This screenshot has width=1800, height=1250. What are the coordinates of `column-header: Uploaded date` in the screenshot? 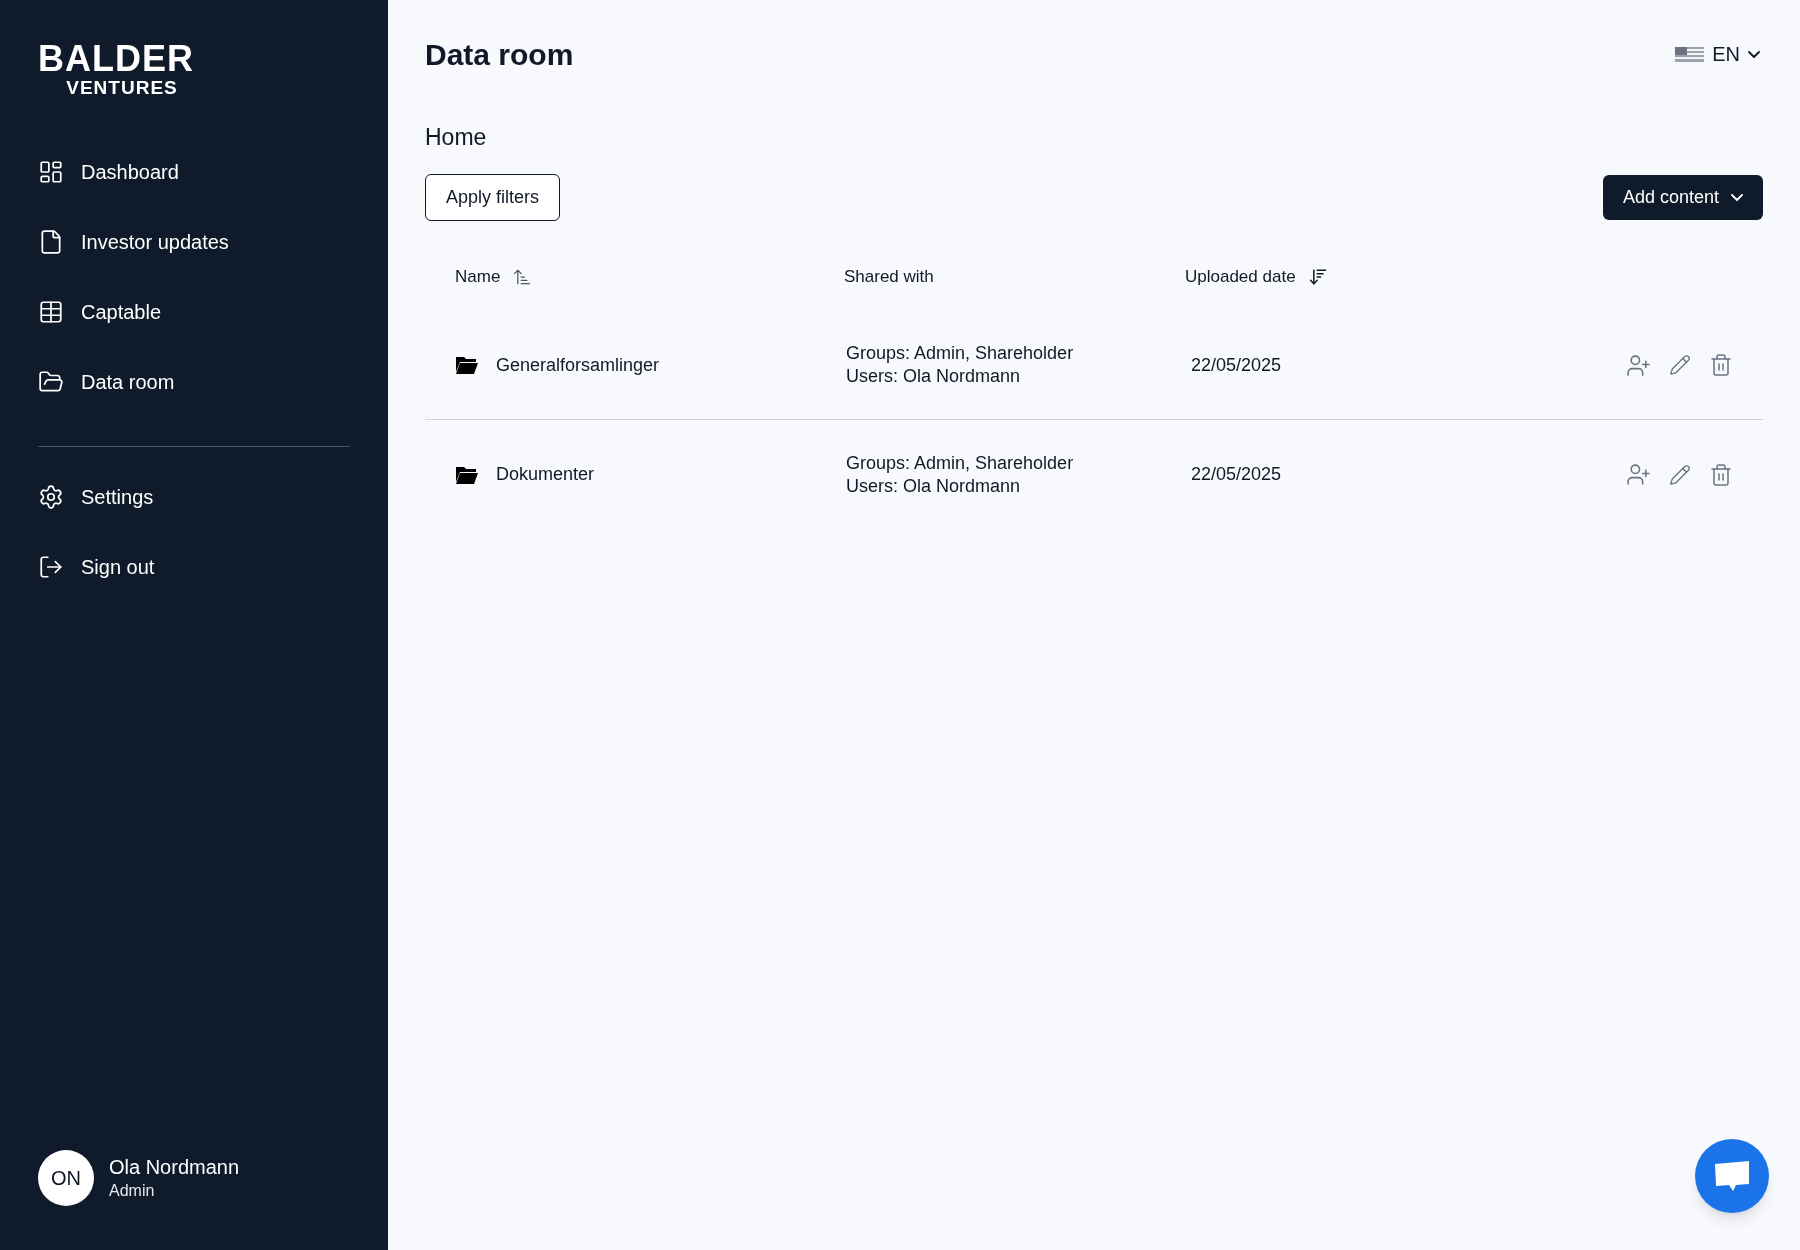 It's located at (1240, 277).